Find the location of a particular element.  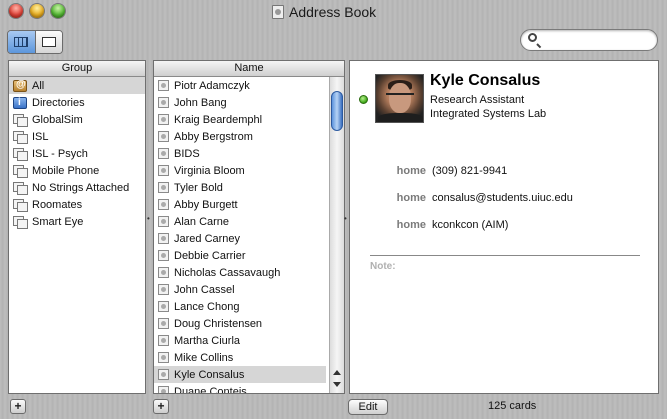

card-view-button is located at coordinates (48, 42).